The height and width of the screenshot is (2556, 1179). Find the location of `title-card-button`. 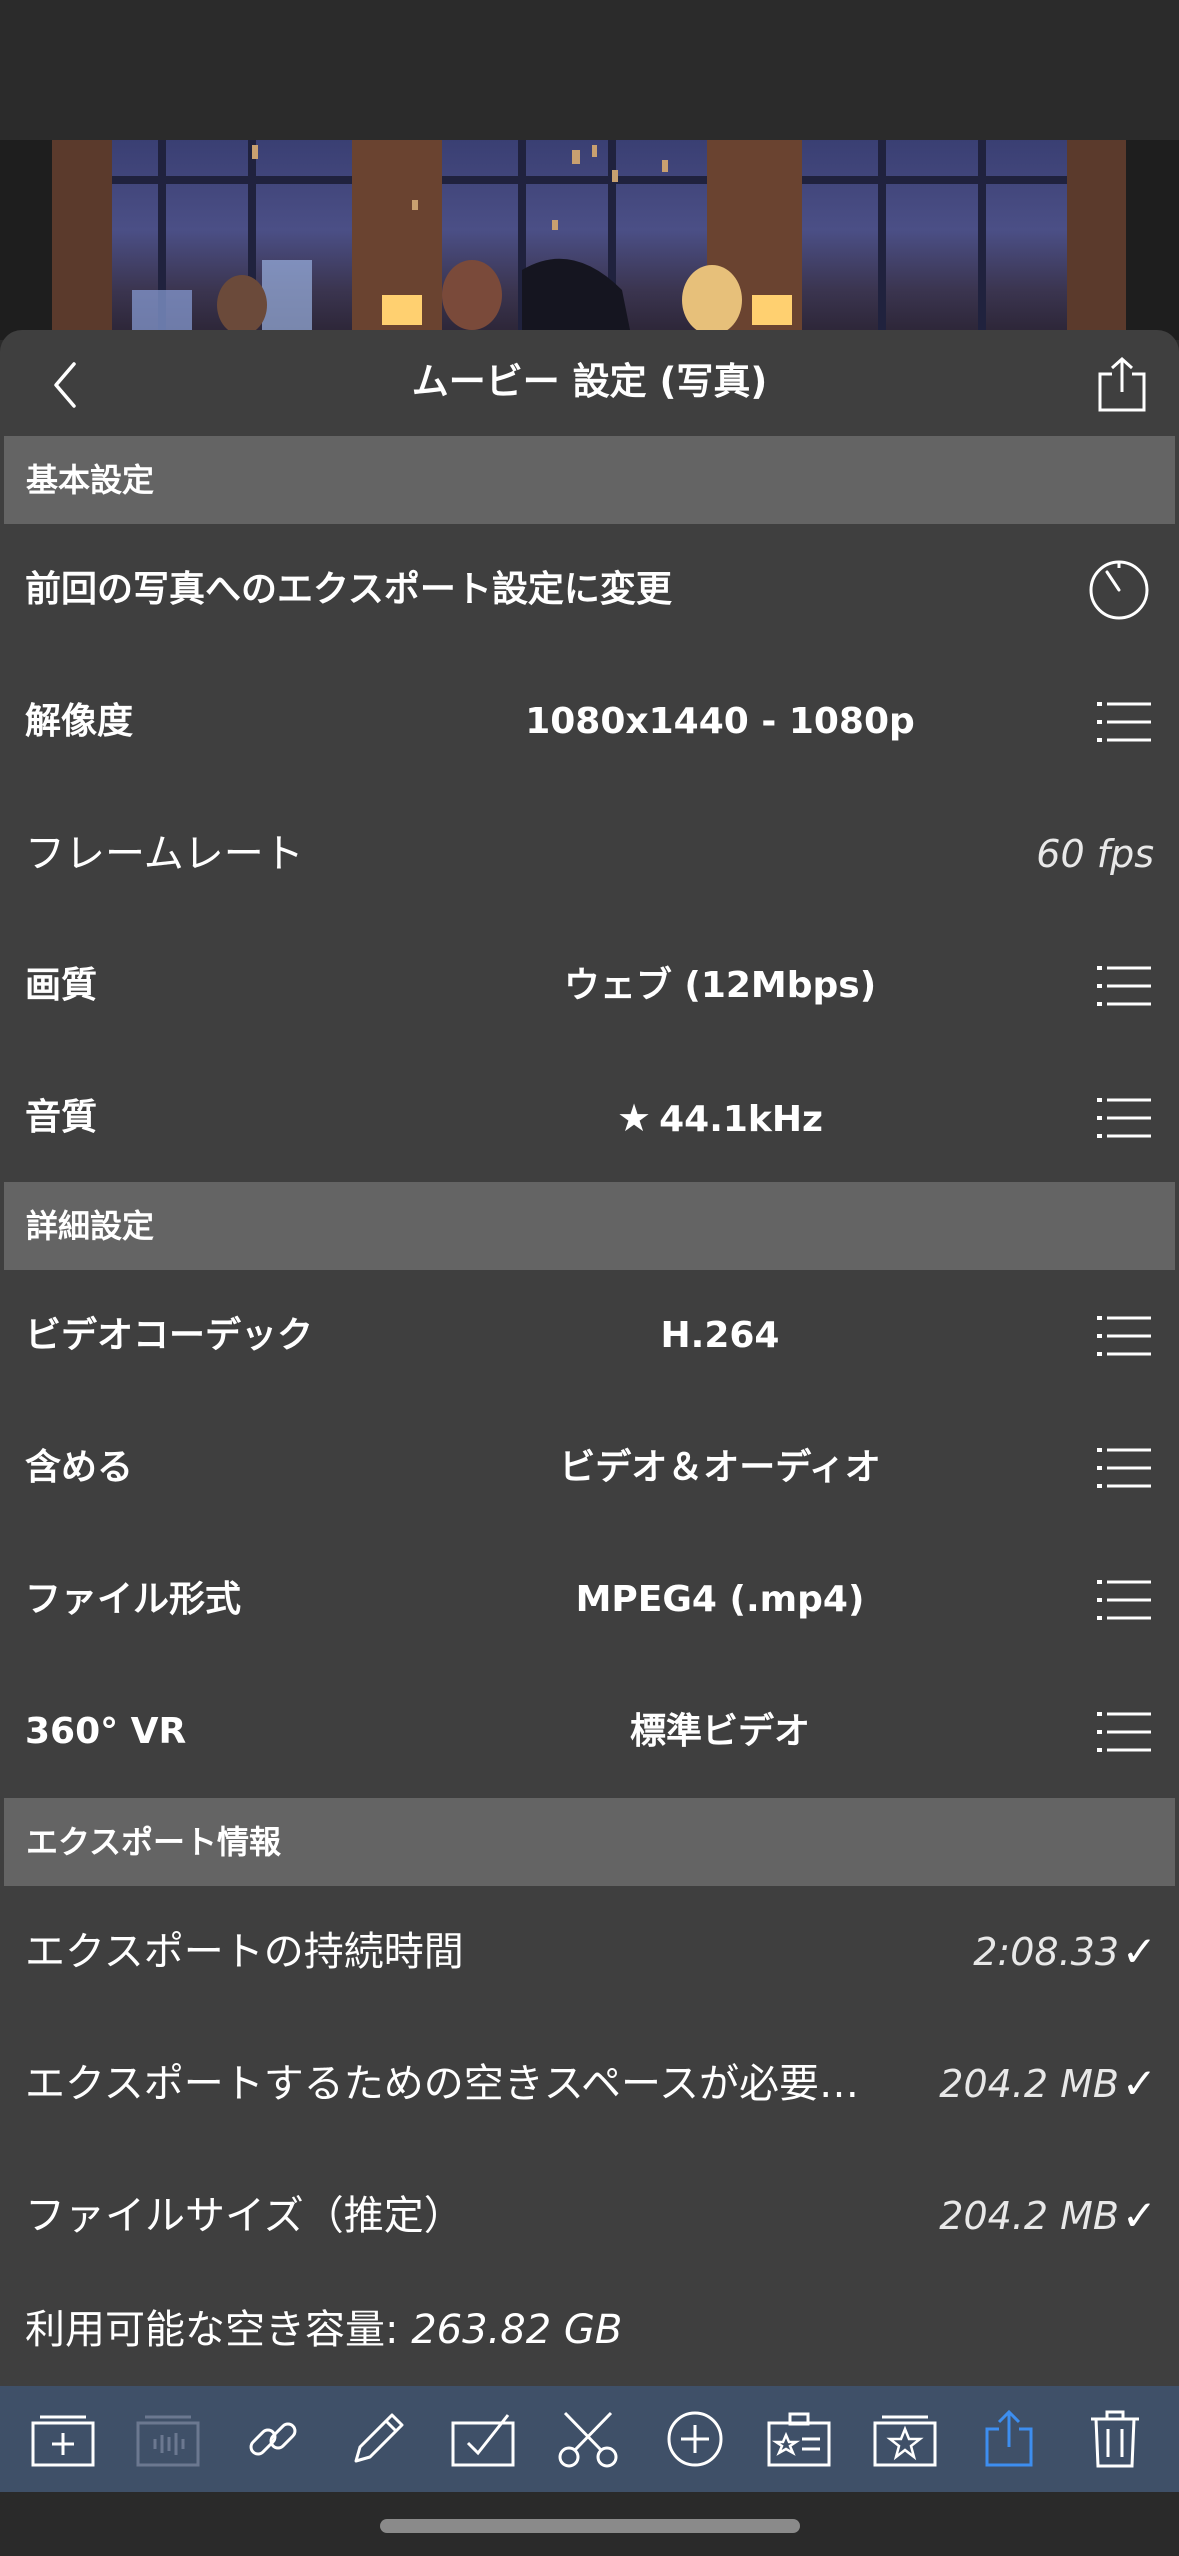

title-card-button is located at coordinates (799, 2439).